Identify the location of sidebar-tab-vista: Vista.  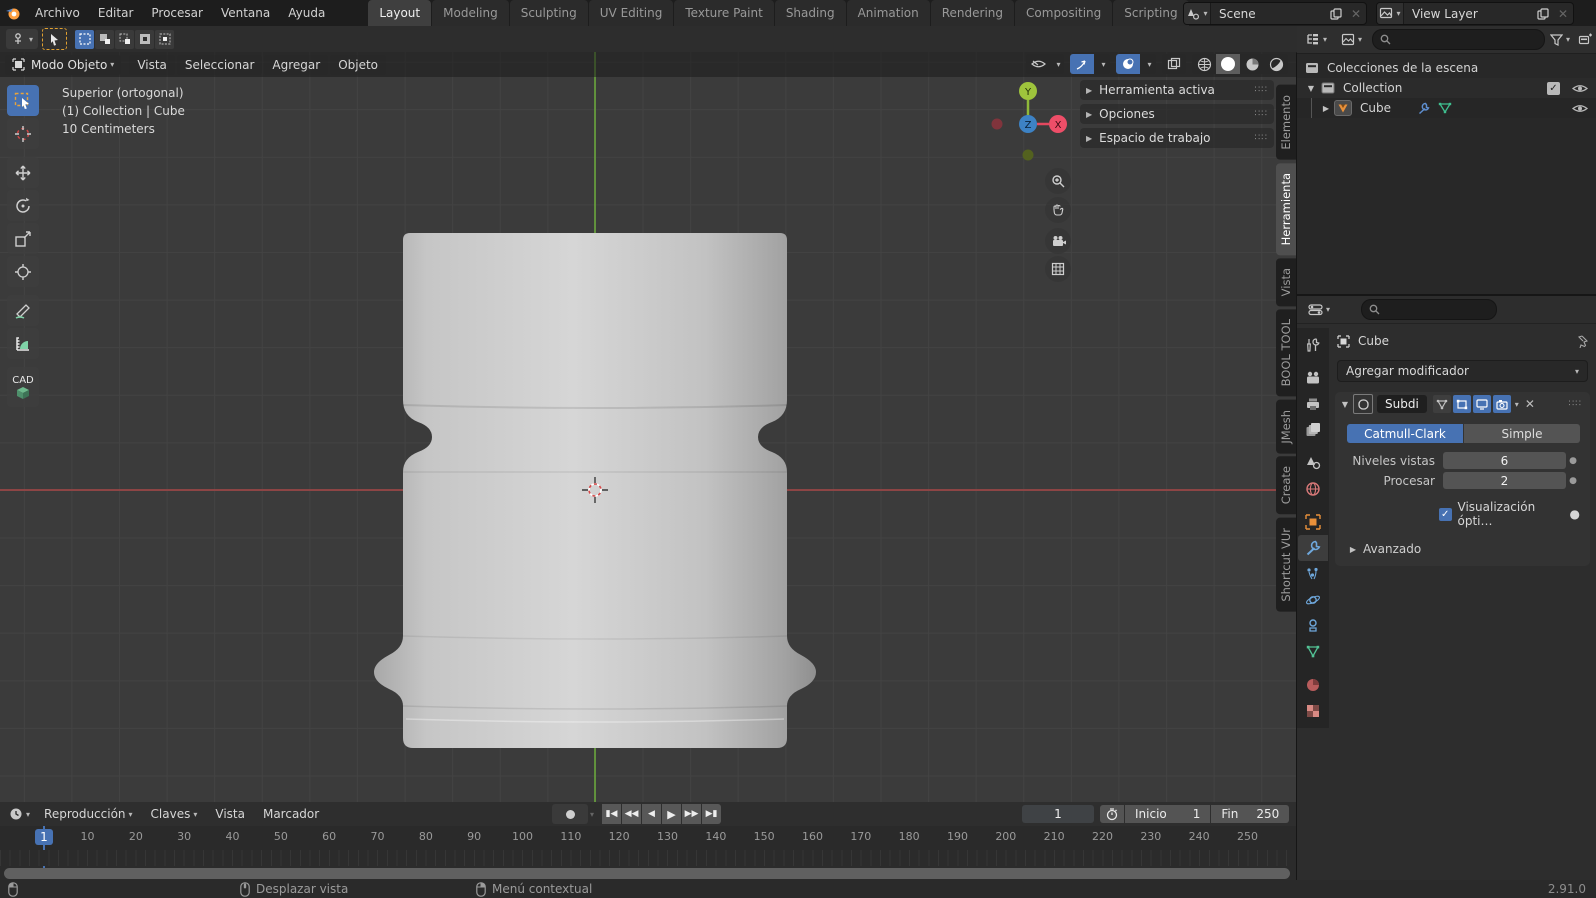
(1286, 282).